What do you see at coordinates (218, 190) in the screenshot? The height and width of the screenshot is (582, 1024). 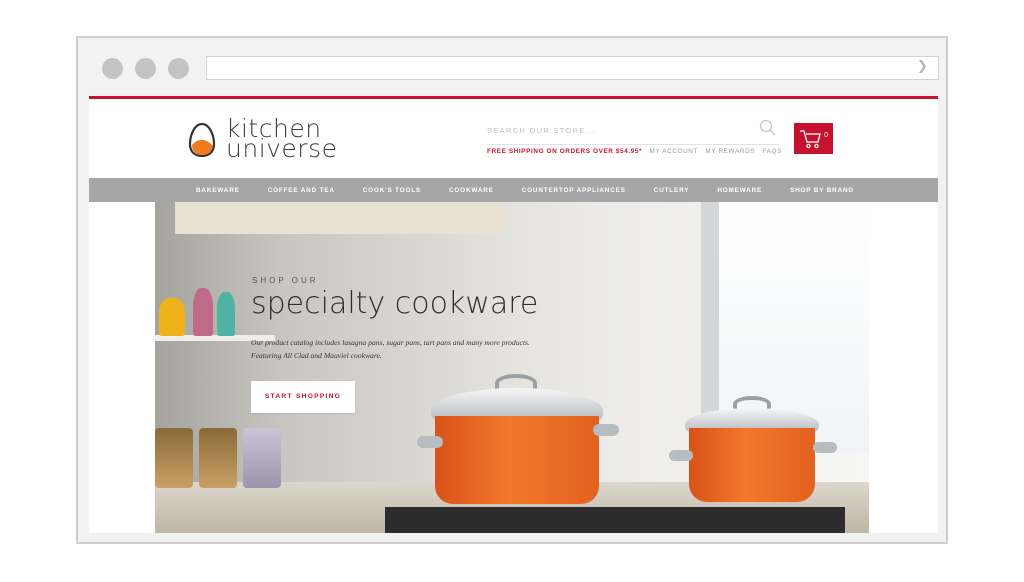 I see `nav-item-bakeware: BAKEWARE` at bounding box center [218, 190].